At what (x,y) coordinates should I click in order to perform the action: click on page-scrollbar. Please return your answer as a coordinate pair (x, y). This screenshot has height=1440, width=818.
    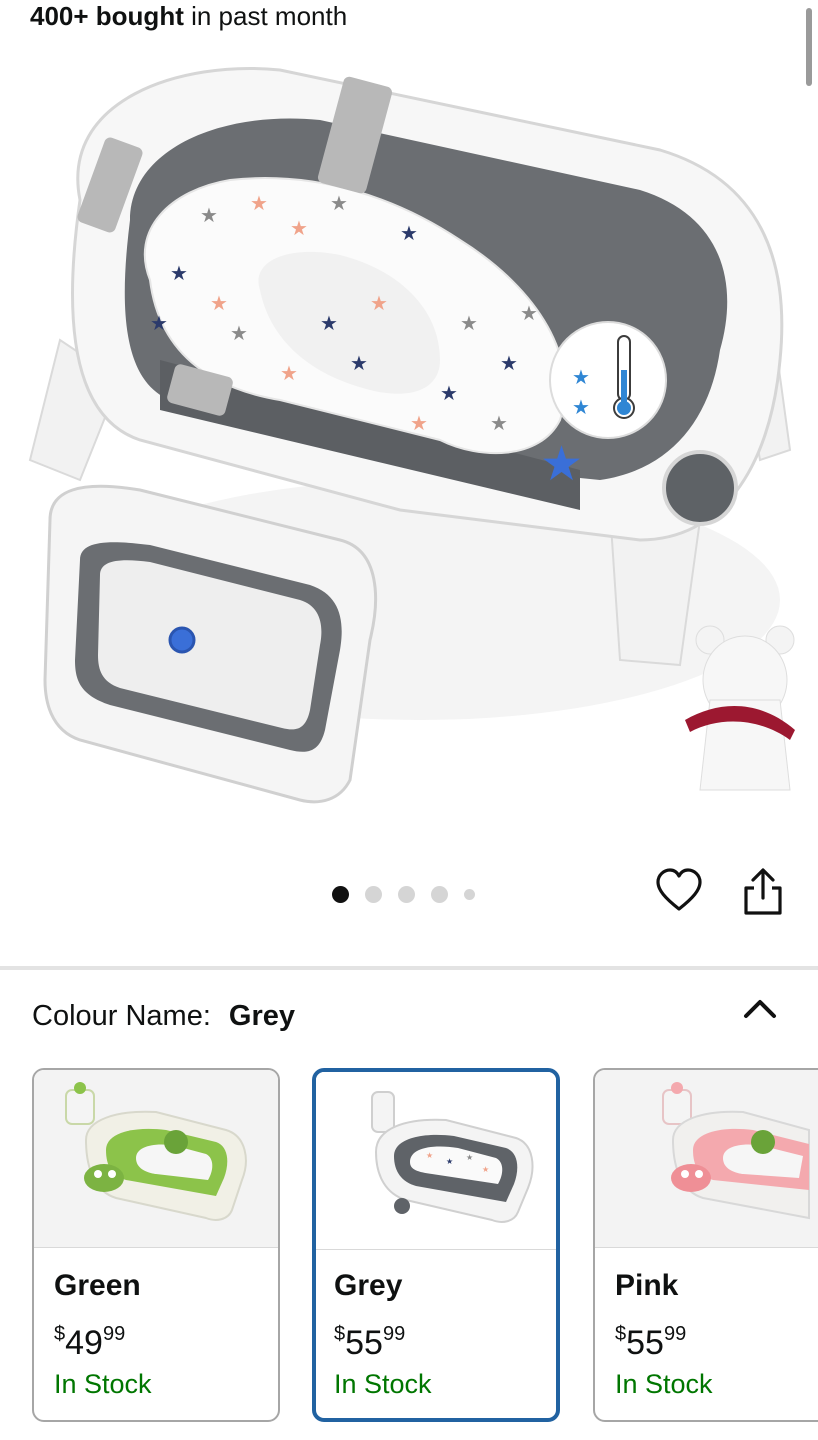
    Looking at the image, I should click on (809, 47).